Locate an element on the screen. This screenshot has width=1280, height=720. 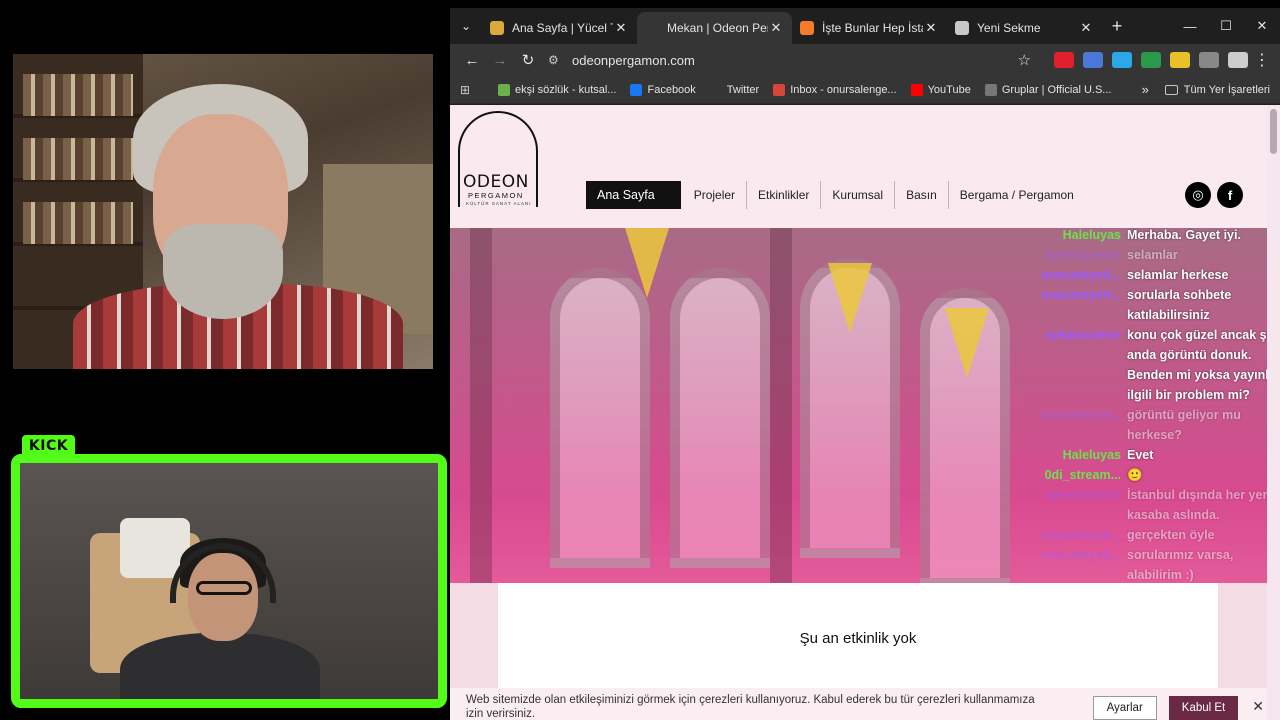
scroll-thumb is located at coordinates (1273, 131).